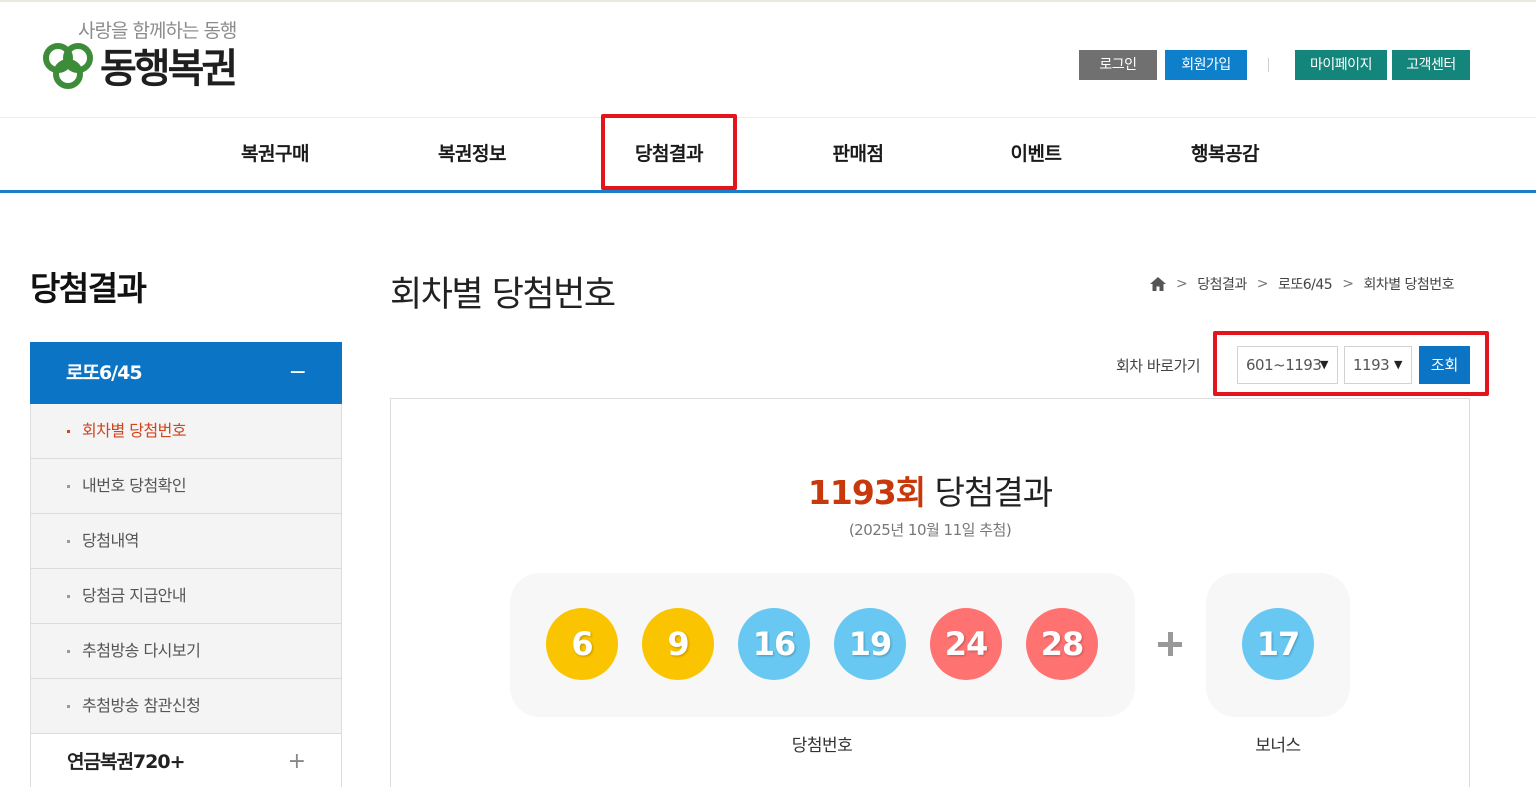 Image resolution: width=1536 pixels, height=787 pixels. What do you see at coordinates (1225, 154) in the screenshot?
I see `gnb-item-happiness: 행복공감` at bounding box center [1225, 154].